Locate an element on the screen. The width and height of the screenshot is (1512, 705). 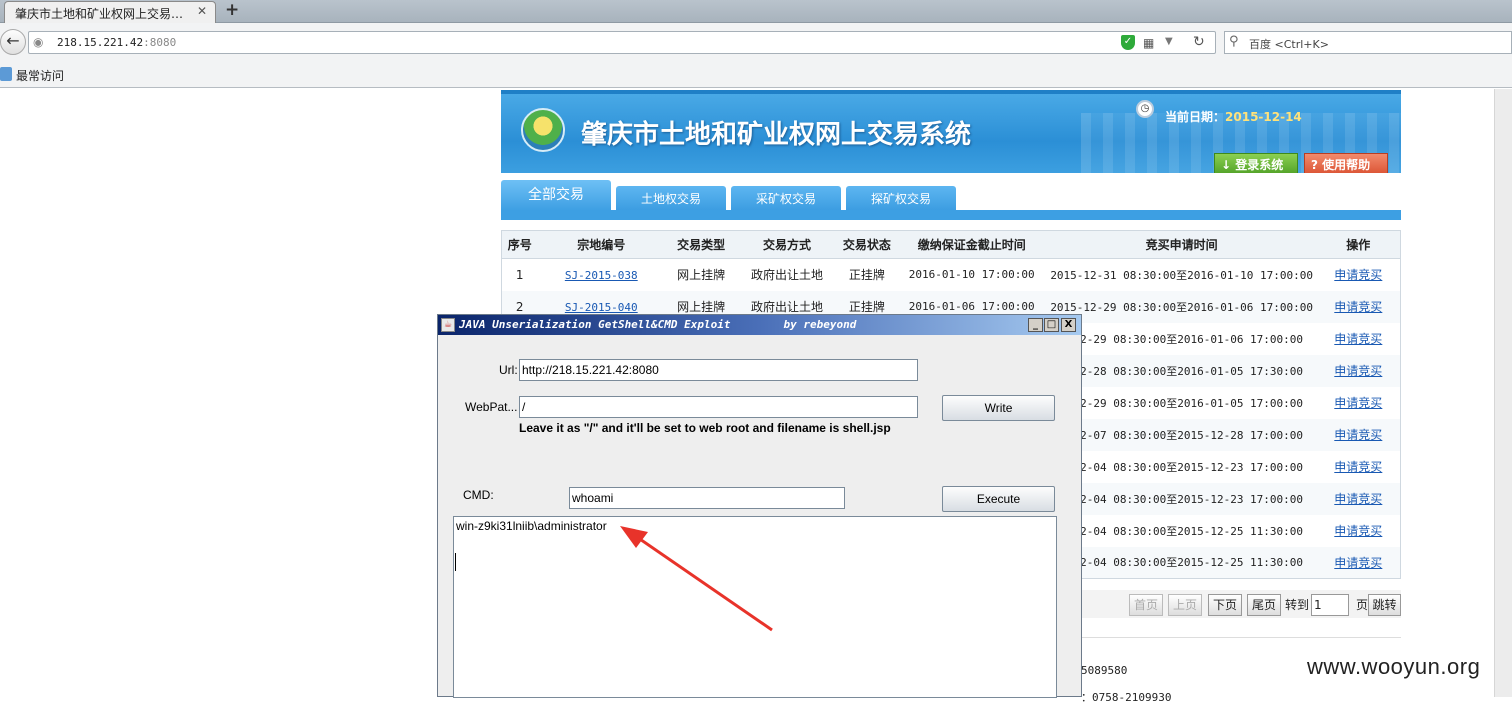
prev-page-button: 上页 is located at coordinates (1185, 605).